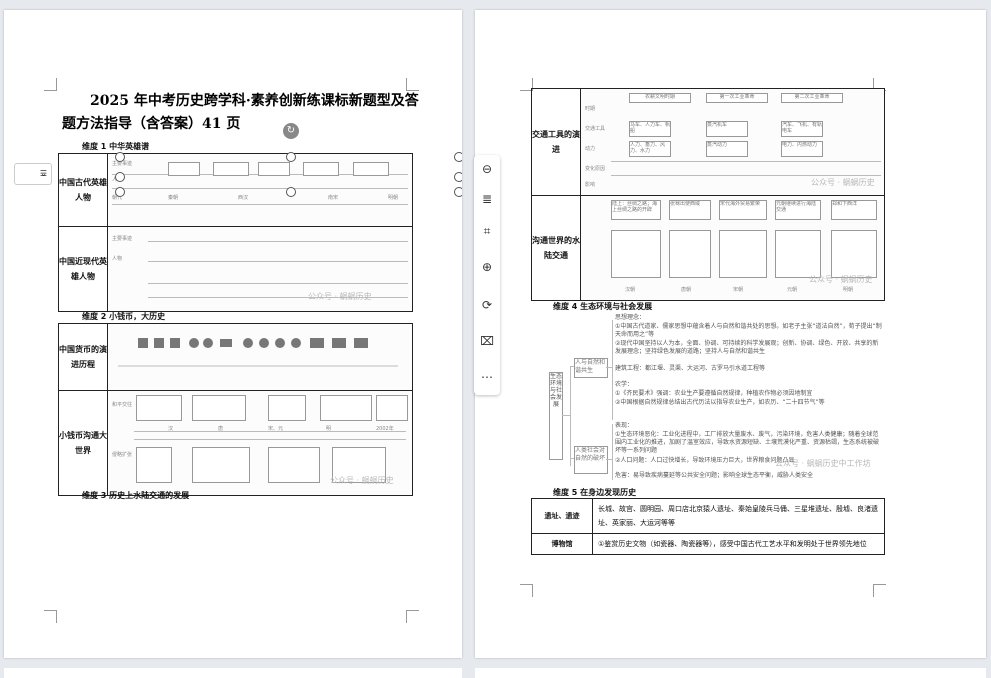  I want to click on document-page-3-top, so click(233, 673).